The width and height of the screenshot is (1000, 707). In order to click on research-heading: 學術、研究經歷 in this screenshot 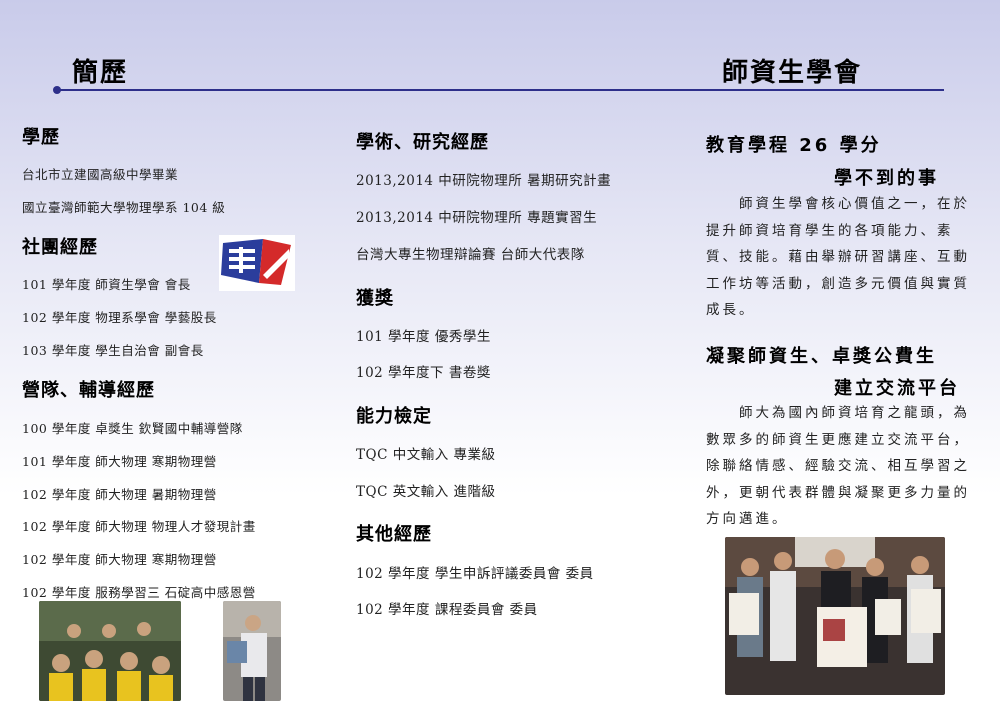, I will do `click(422, 142)`.